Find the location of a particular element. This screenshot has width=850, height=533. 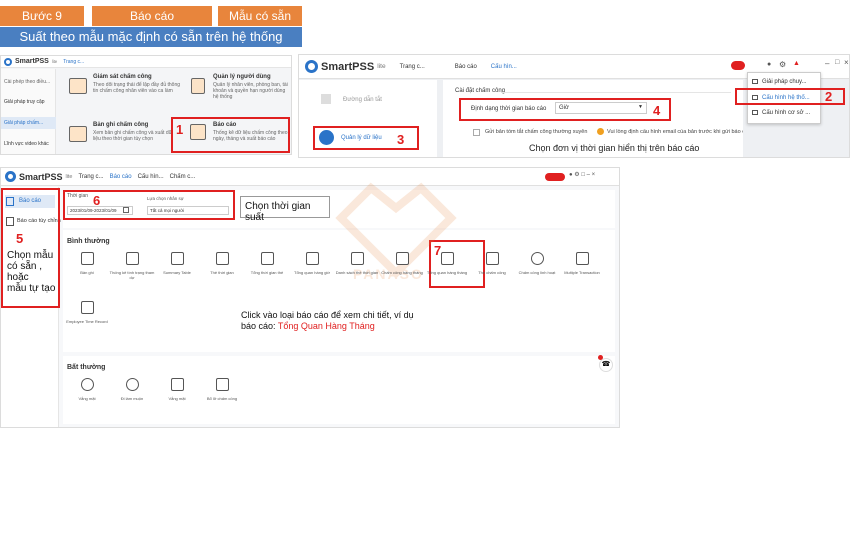

step-1-marker: 1 is located at coordinates (180, 129).